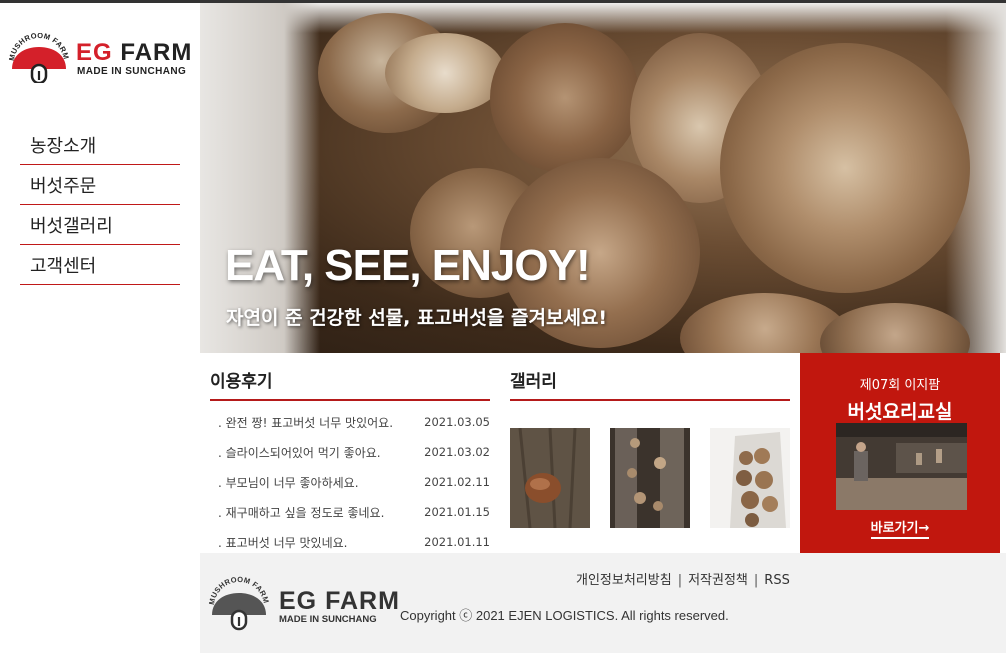  What do you see at coordinates (132, 71) in the screenshot?
I see `logo-tagline: MADE IN SUNCHANG` at bounding box center [132, 71].